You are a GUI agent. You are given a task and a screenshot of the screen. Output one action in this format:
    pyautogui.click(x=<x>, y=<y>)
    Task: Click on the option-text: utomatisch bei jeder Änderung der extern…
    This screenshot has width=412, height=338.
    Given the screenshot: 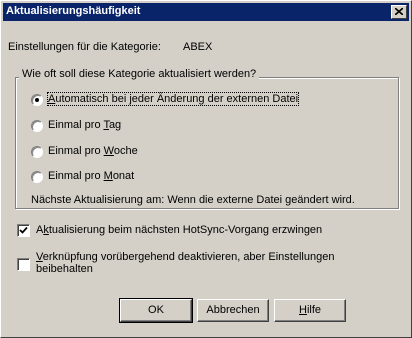 What is the action you would take?
    pyautogui.click(x=177, y=99)
    